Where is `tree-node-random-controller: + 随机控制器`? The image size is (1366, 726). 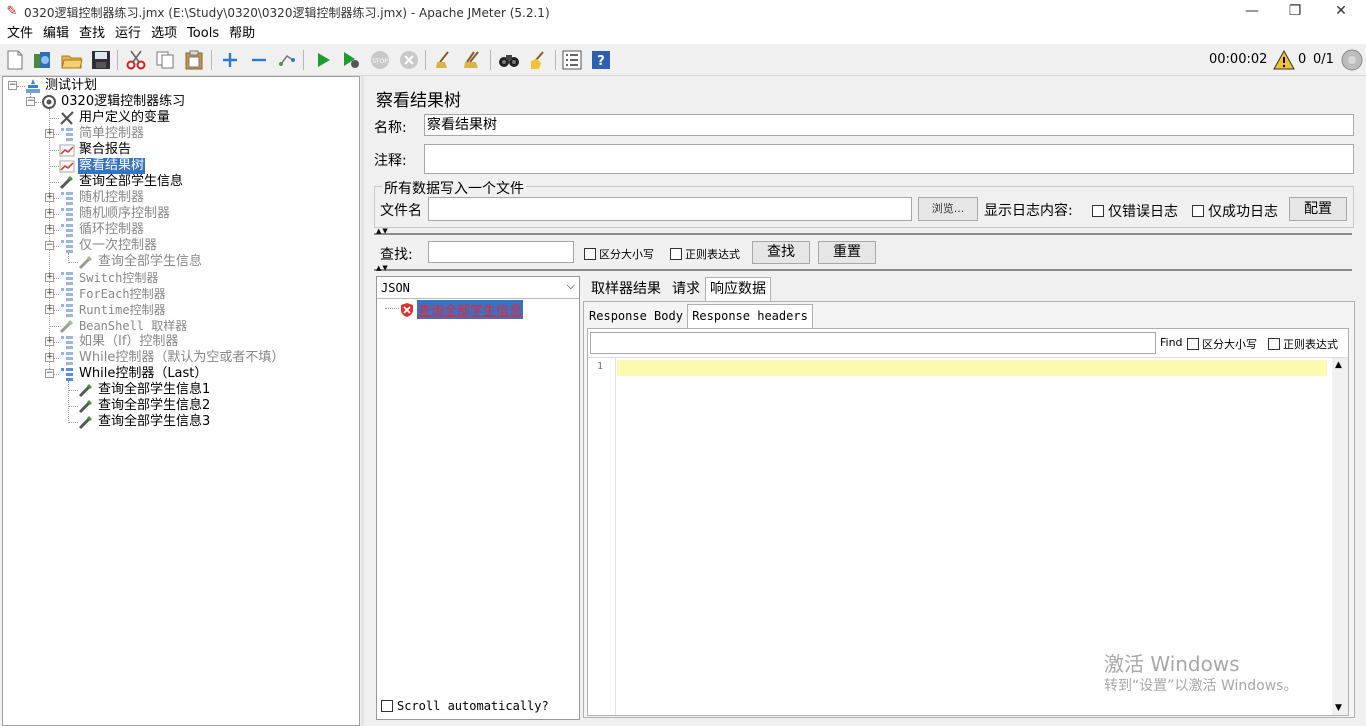
tree-node-random-controller: + 随机控制器 is located at coordinates (94, 198).